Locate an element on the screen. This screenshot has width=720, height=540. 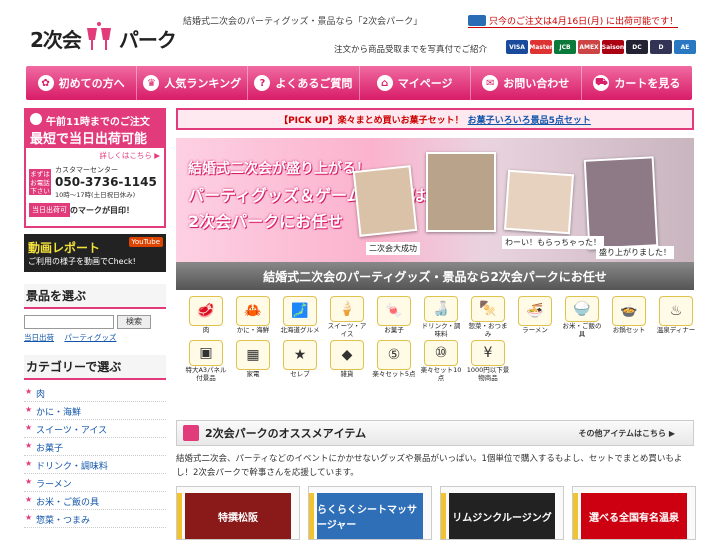
product-row: 特撰松阪 らくらくシートマッサージャー リムジンクルージング 選べる全国有名温泉 is located at coordinates (436, 513).